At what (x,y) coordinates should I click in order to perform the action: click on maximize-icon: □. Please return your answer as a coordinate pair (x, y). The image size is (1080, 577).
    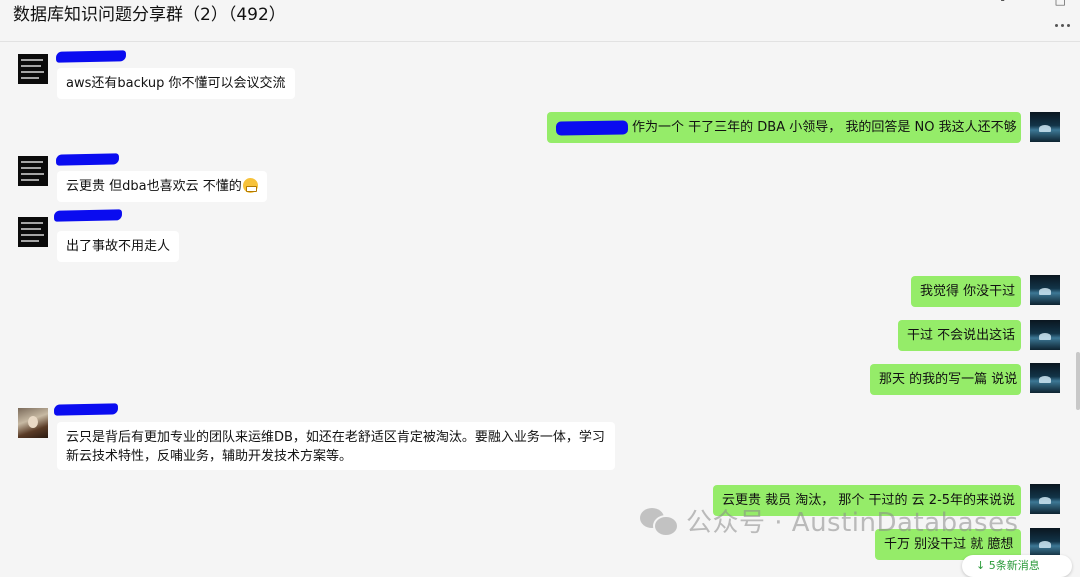
    Looking at the image, I should click on (1060, 3).